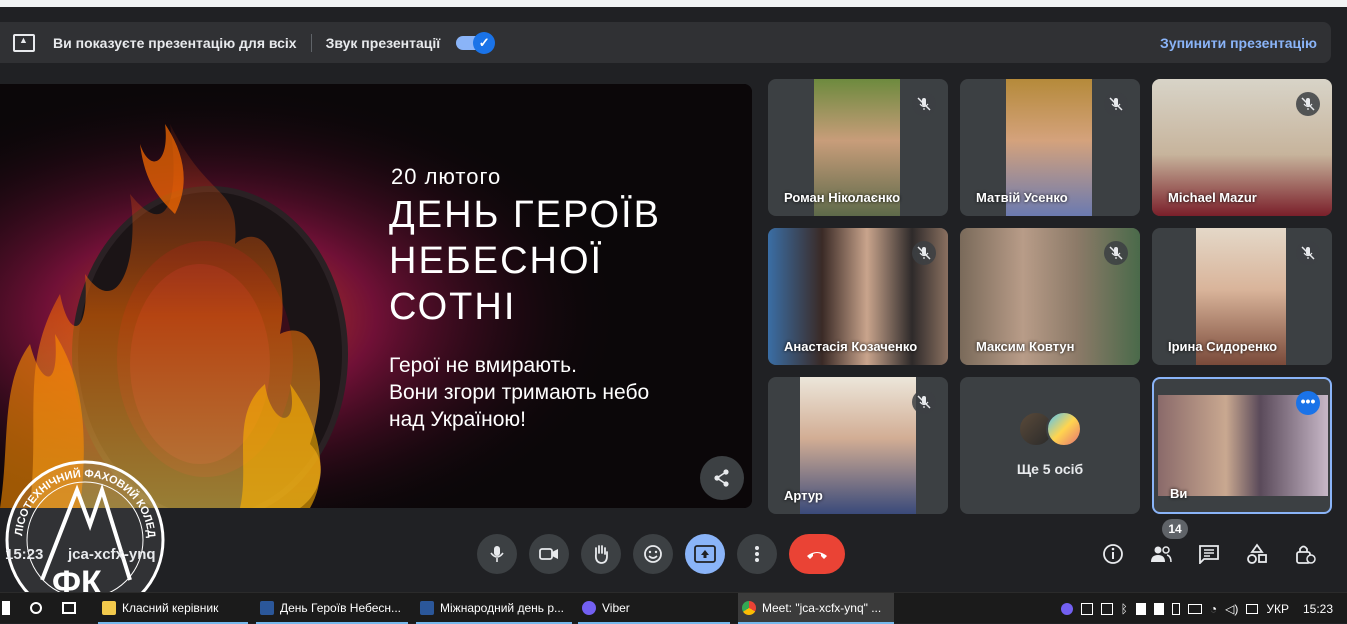 The width and height of the screenshot is (1347, 624). I want to click on slide-headline: ДЕНЬ ГЕРОЇВ НЕБЕСНОЇ СОТНІ, so click(564, 261).